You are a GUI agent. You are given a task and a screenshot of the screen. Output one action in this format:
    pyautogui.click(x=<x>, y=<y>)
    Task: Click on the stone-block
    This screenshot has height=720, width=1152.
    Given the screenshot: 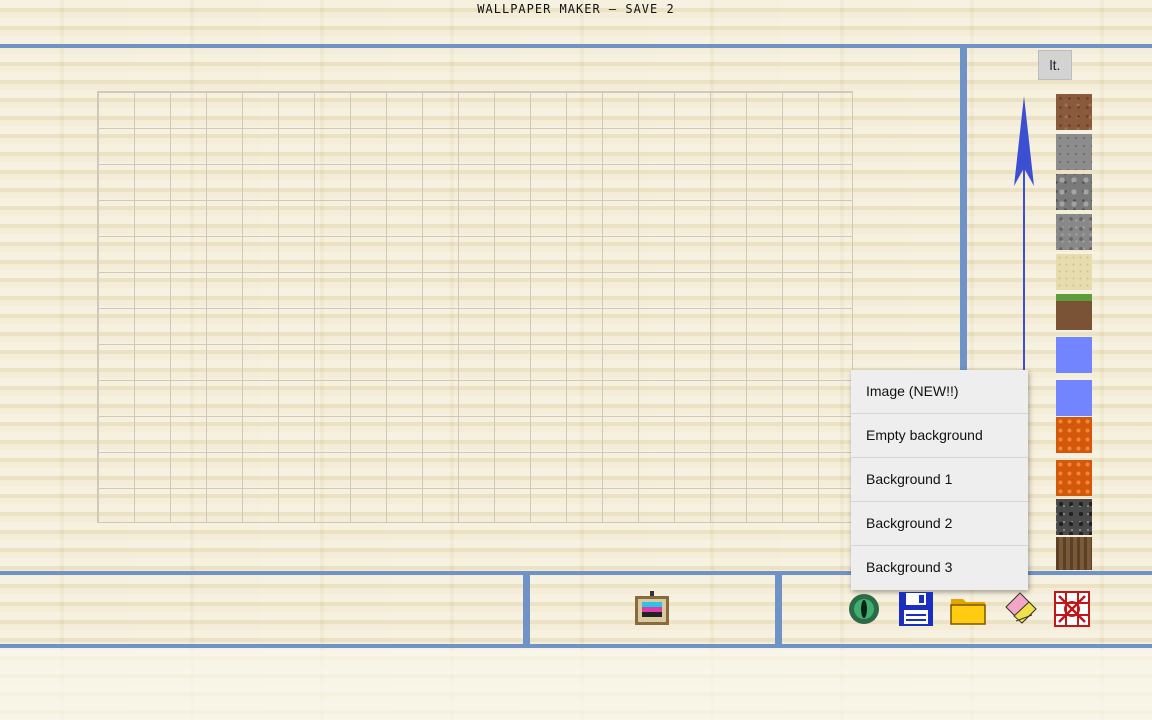 What is the action you would take?
    pyautogui.click(x=1074, y=152)
    